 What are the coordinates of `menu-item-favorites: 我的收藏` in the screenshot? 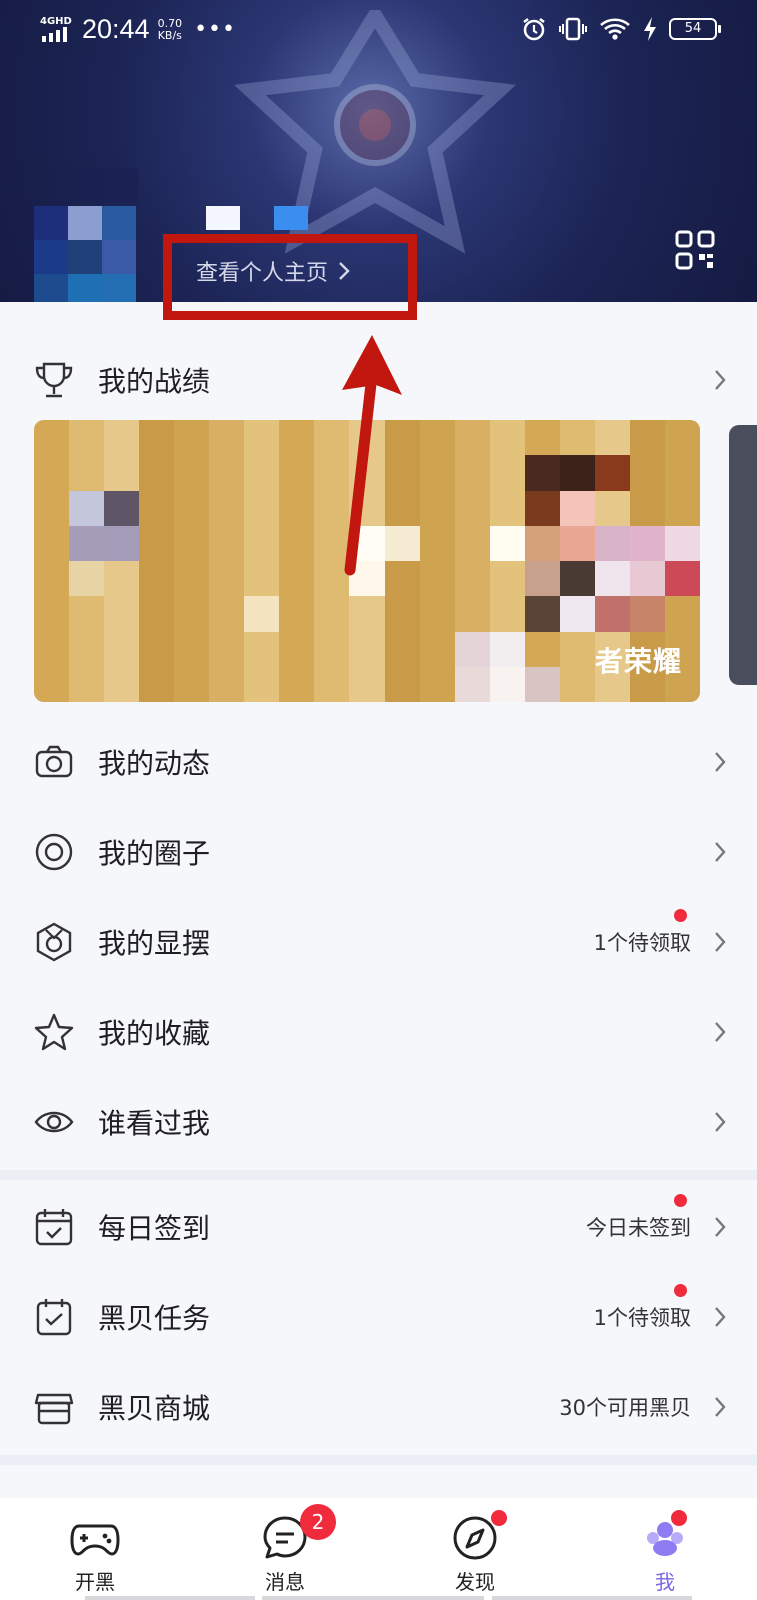 It's located at (378, 1032).